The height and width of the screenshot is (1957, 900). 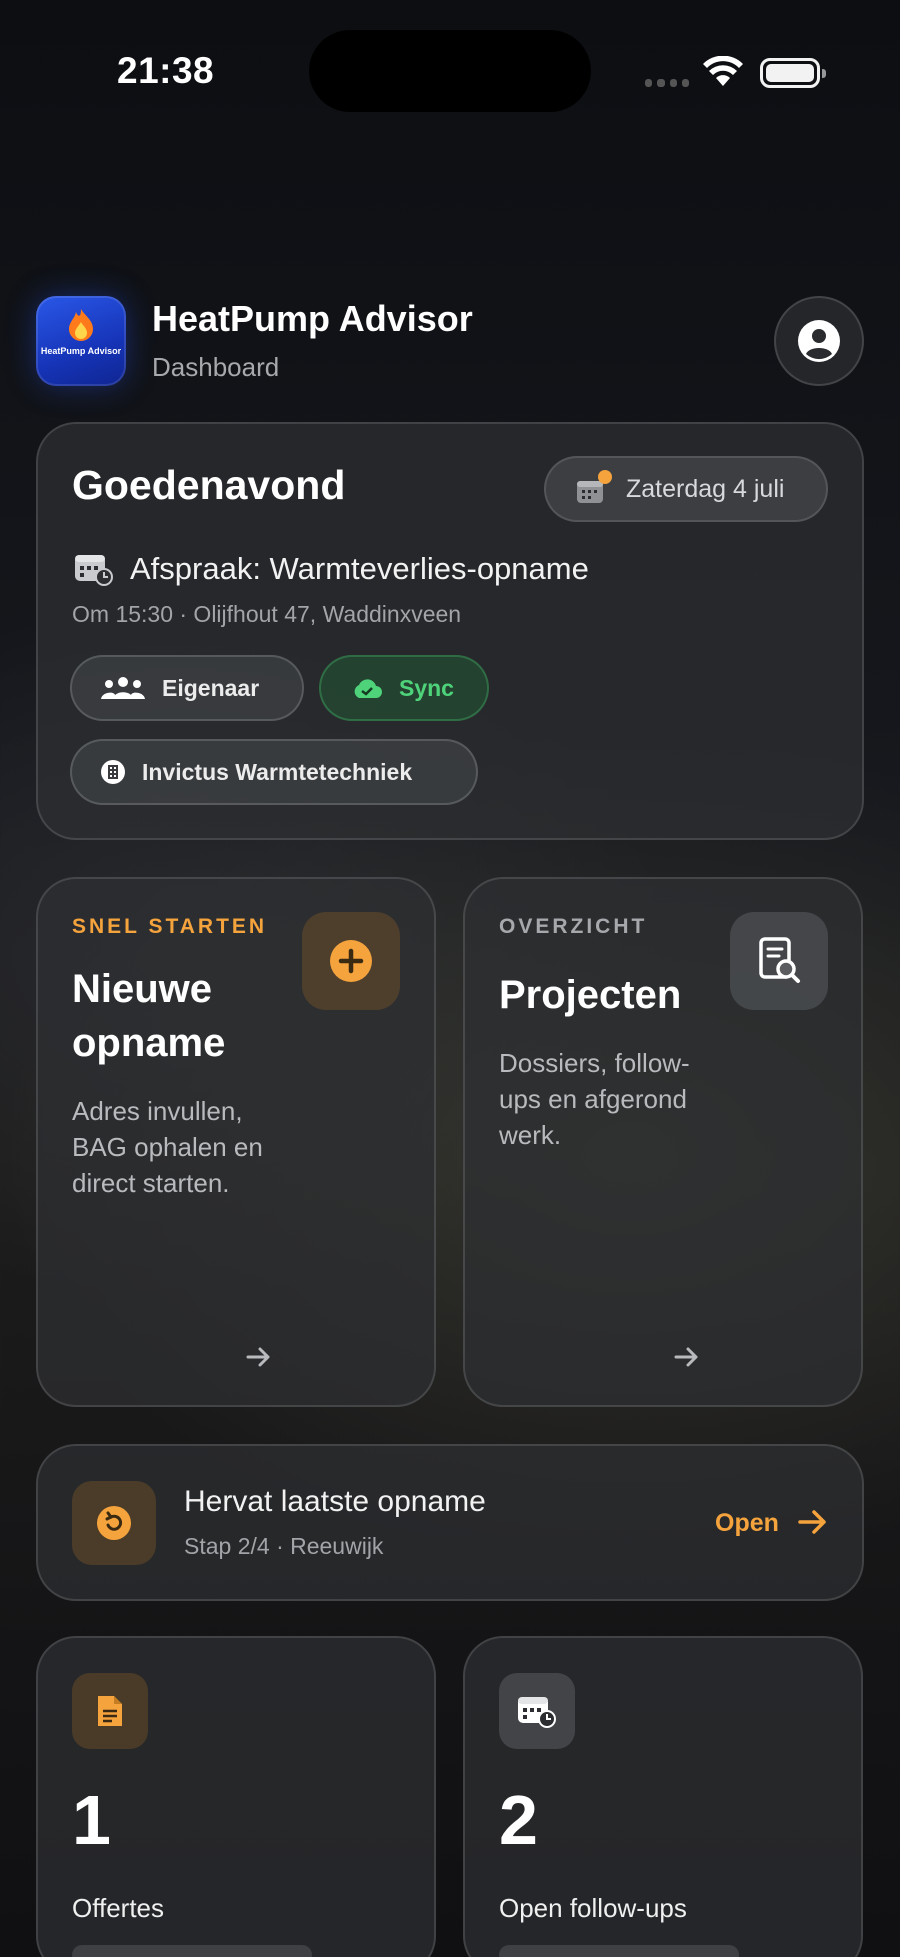 I want to click on projects-icon-box, so click(x=779, y=961).